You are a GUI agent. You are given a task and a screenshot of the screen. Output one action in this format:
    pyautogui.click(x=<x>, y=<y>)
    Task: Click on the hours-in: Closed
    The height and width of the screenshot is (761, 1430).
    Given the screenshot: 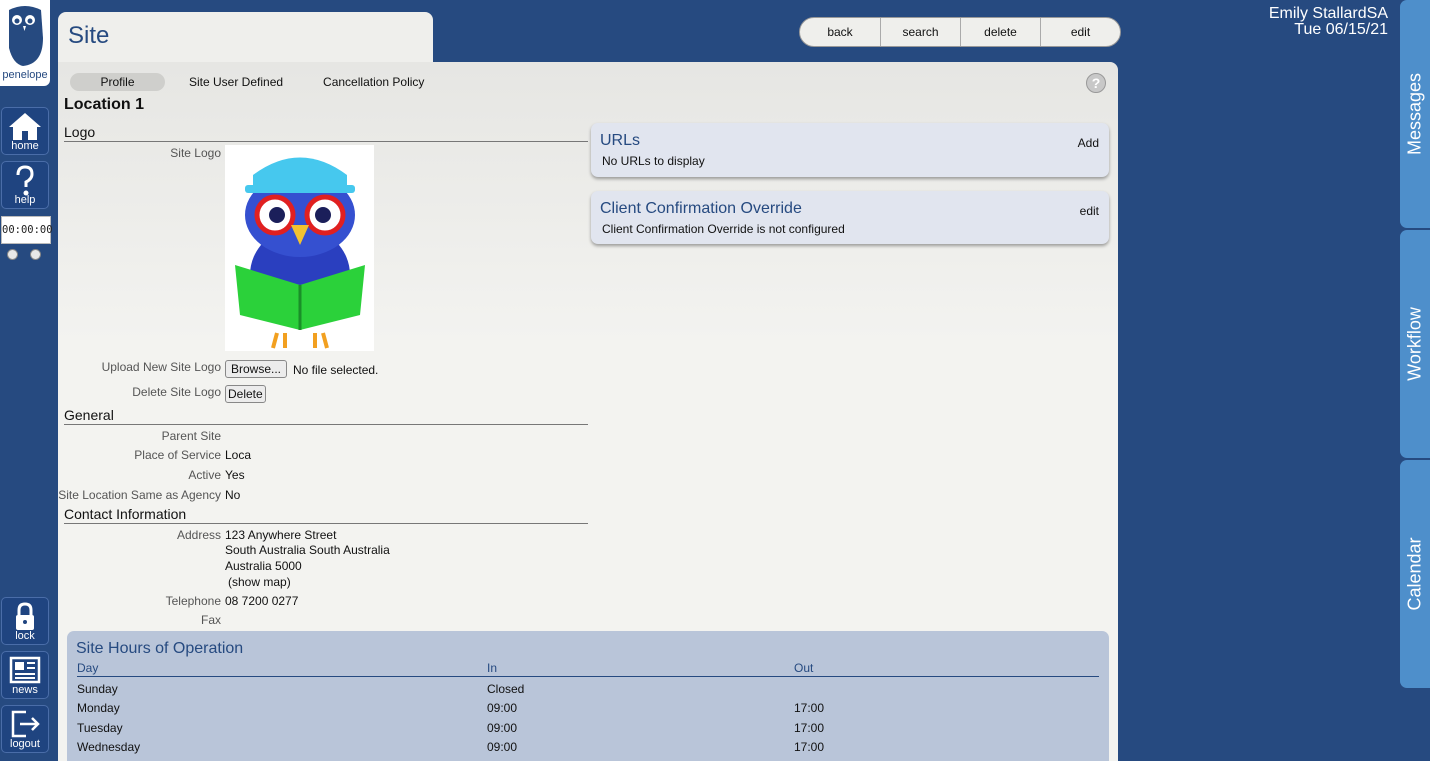 What is the action you would take?
    pyautogui.click(x=506, y=689)
    